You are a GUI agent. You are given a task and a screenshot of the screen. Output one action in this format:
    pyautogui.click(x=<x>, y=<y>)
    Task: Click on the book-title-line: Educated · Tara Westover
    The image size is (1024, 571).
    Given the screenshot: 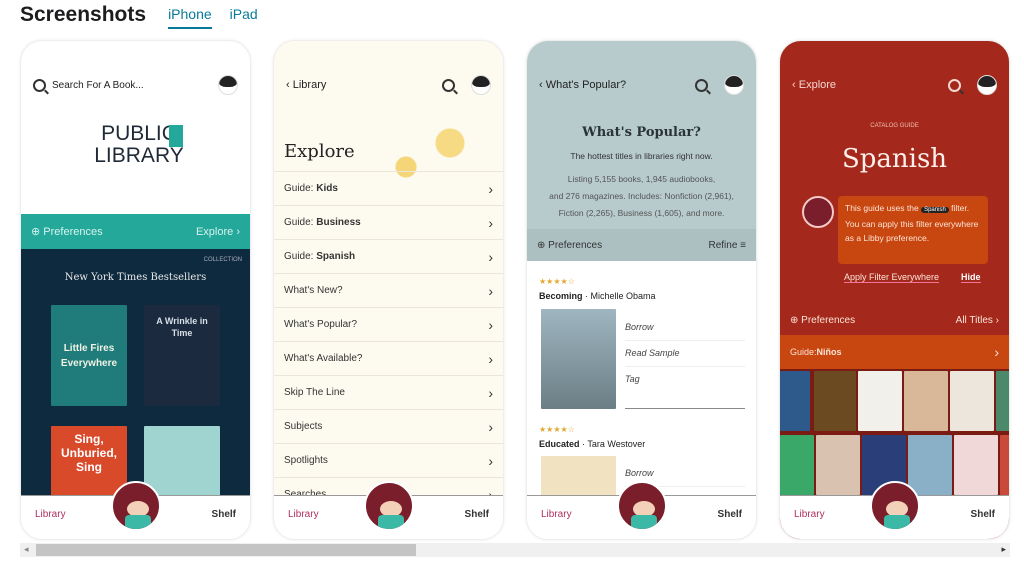 What is the action you would take?
    pyautogui.click(x=592, y=444)
    